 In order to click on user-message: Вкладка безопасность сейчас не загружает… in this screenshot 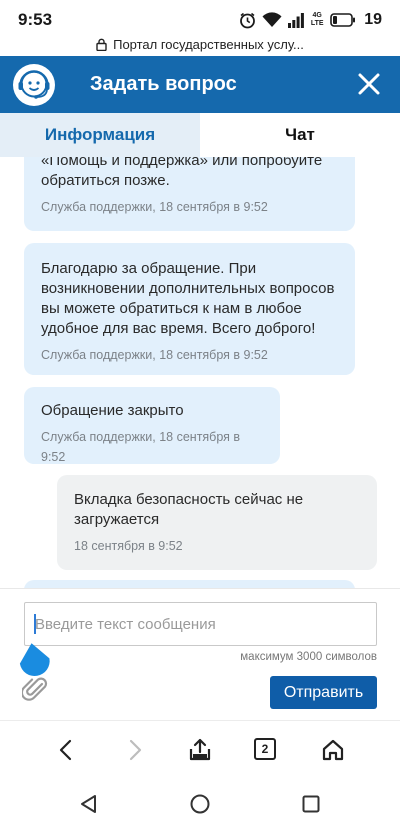, I will do `click(217, 522)`.